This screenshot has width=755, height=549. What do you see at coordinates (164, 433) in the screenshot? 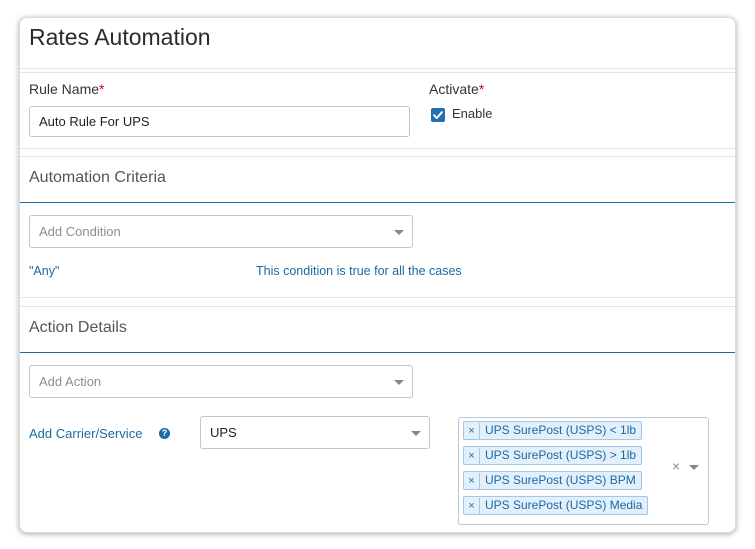
I see `help-icon: ?` at bounding box center [164, 433].